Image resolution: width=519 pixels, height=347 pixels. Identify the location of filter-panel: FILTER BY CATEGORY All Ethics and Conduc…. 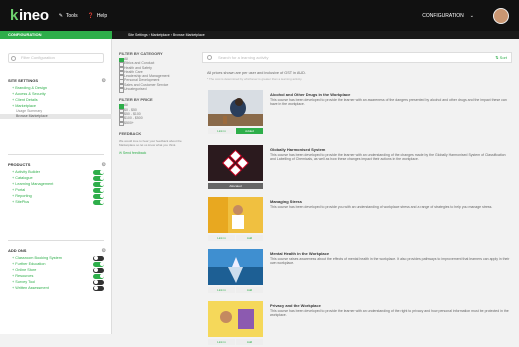
(158, 102).